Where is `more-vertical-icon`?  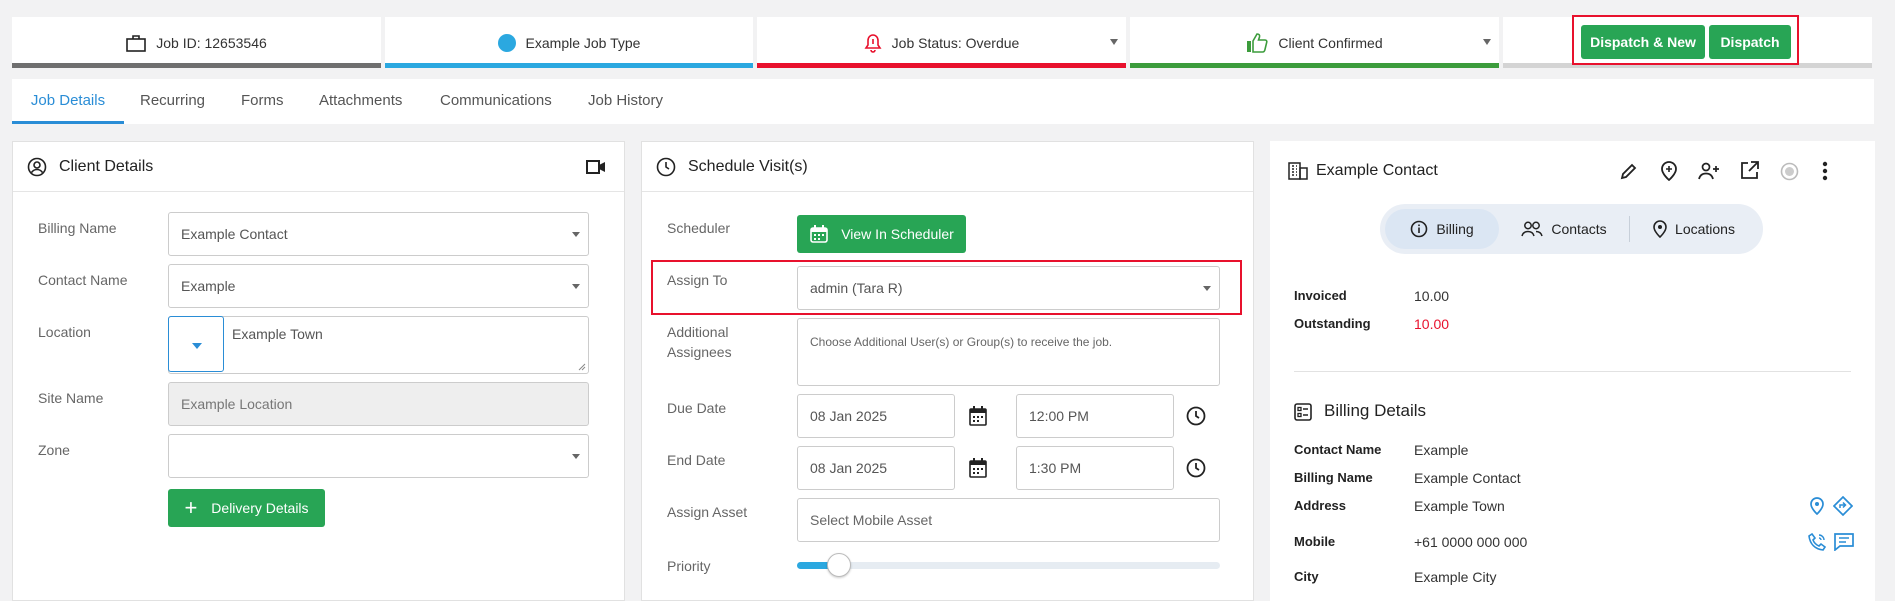
more-vertical-icon is located at coordinates (1825, 173).